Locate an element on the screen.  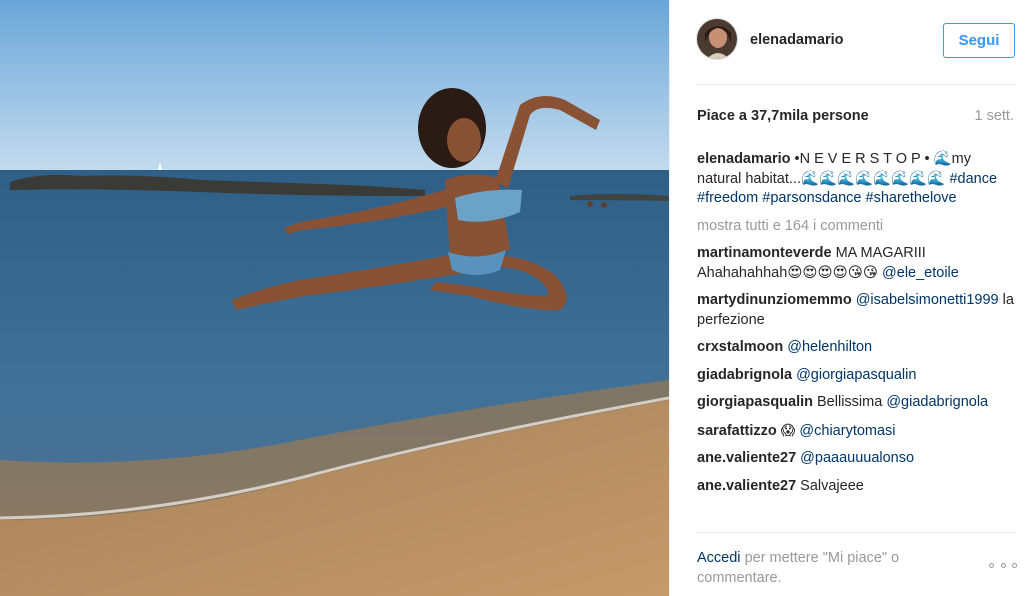
header-divider is located at coordinates (855, 84).